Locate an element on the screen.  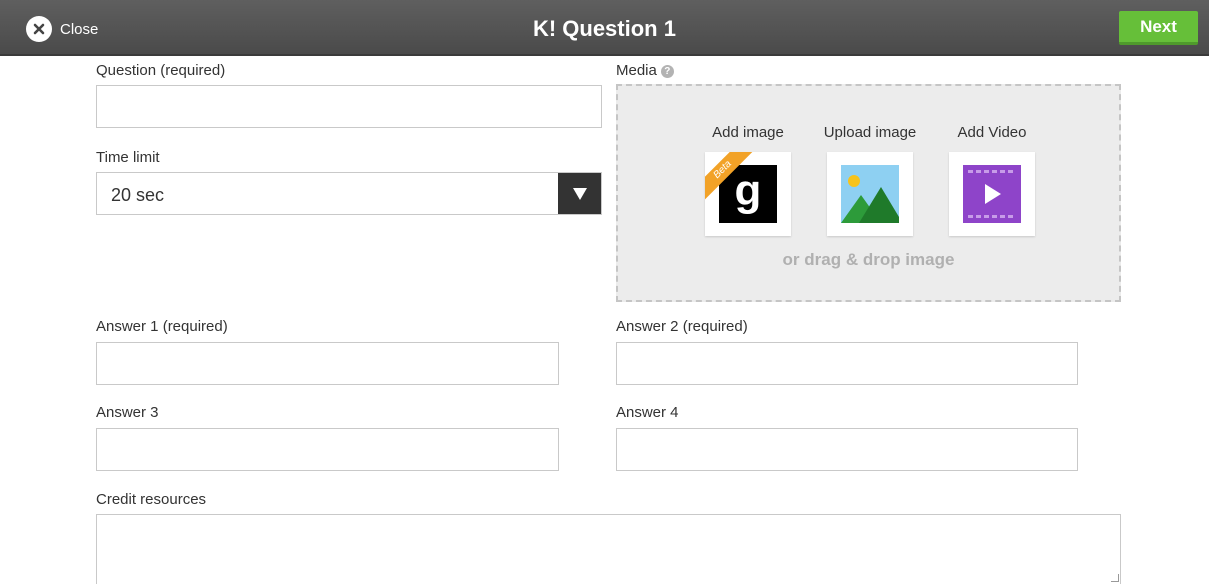
question-label: Question (required) is located at coordinates (161, 70).